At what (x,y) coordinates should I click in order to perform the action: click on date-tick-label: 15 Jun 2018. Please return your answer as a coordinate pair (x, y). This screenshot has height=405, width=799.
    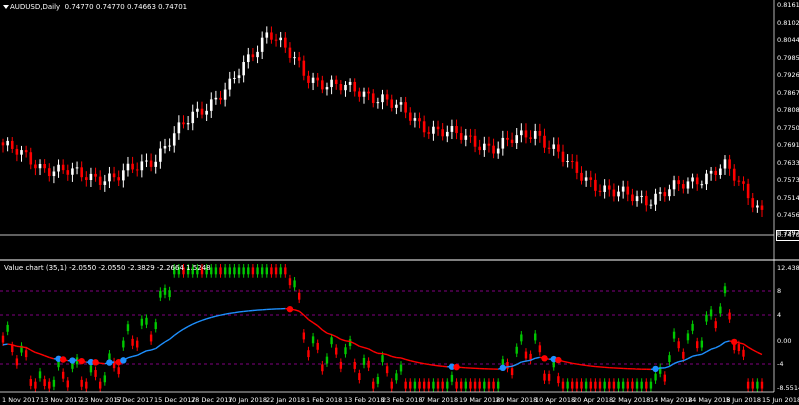
    Looking at the image, I should click on (780, 400).